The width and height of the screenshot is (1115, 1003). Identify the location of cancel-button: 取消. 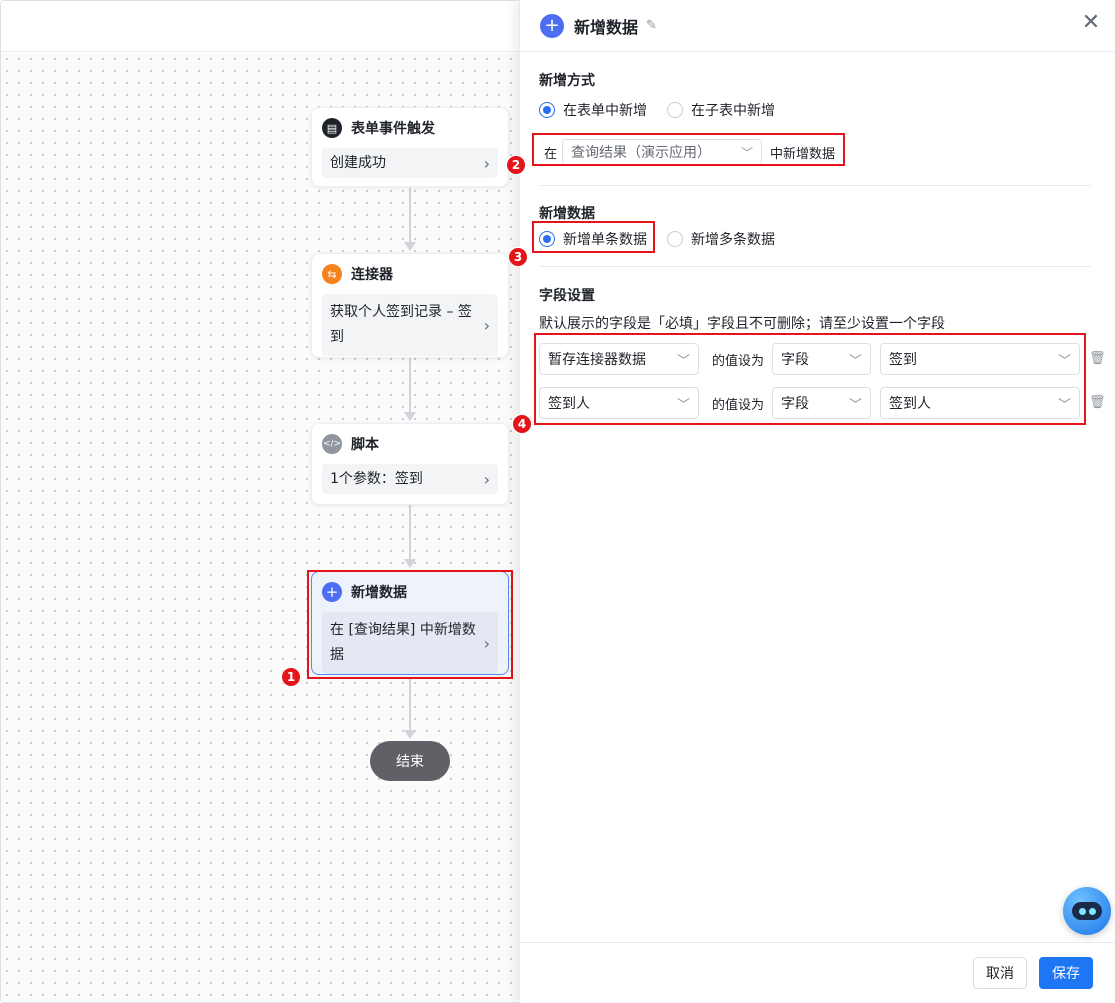
(1000, 973).